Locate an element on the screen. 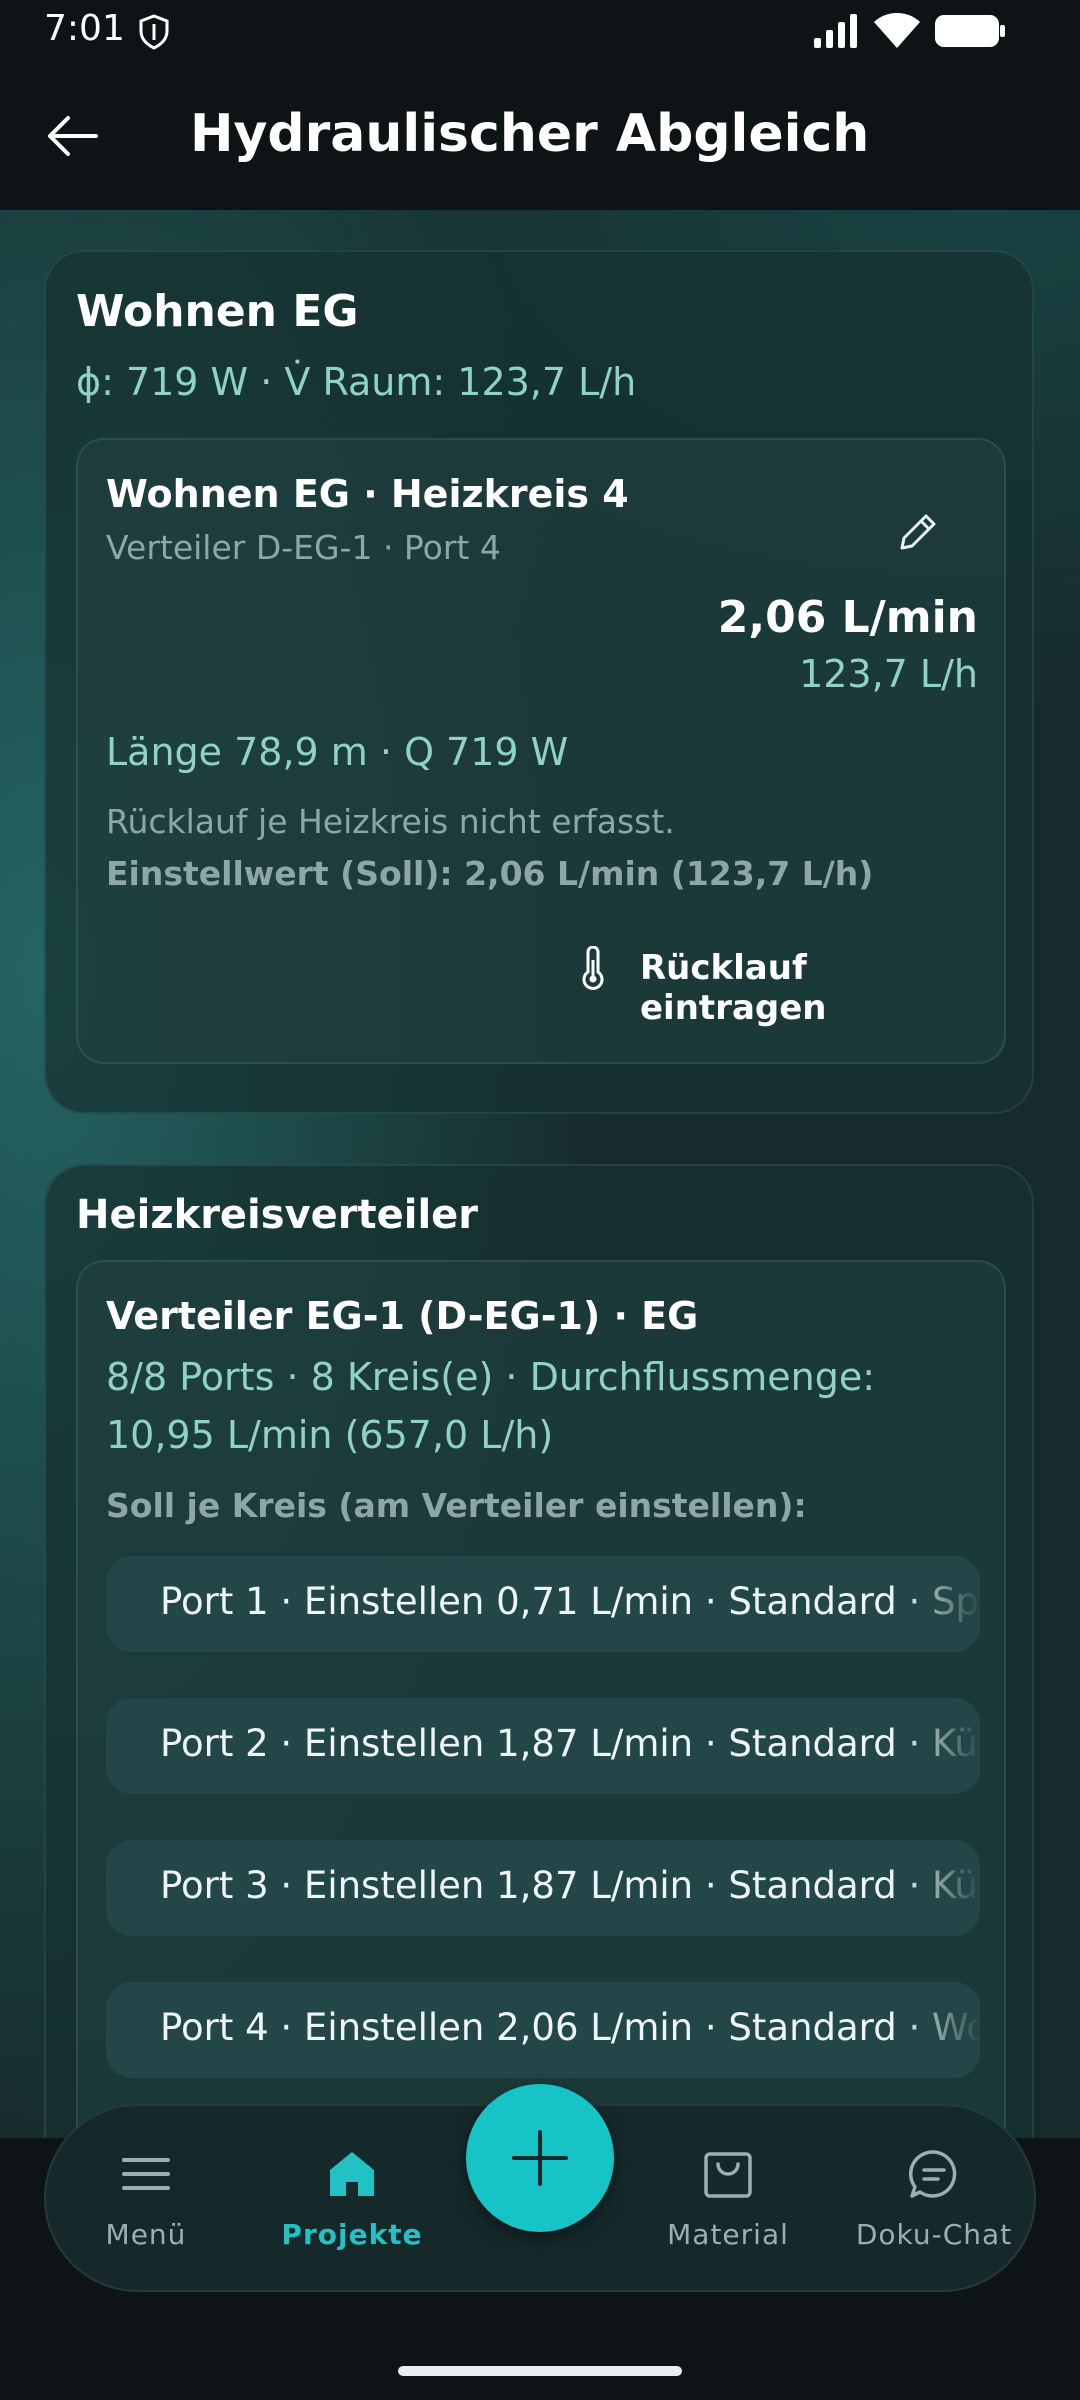  menu-icon is located at coordinates (146, 2174).